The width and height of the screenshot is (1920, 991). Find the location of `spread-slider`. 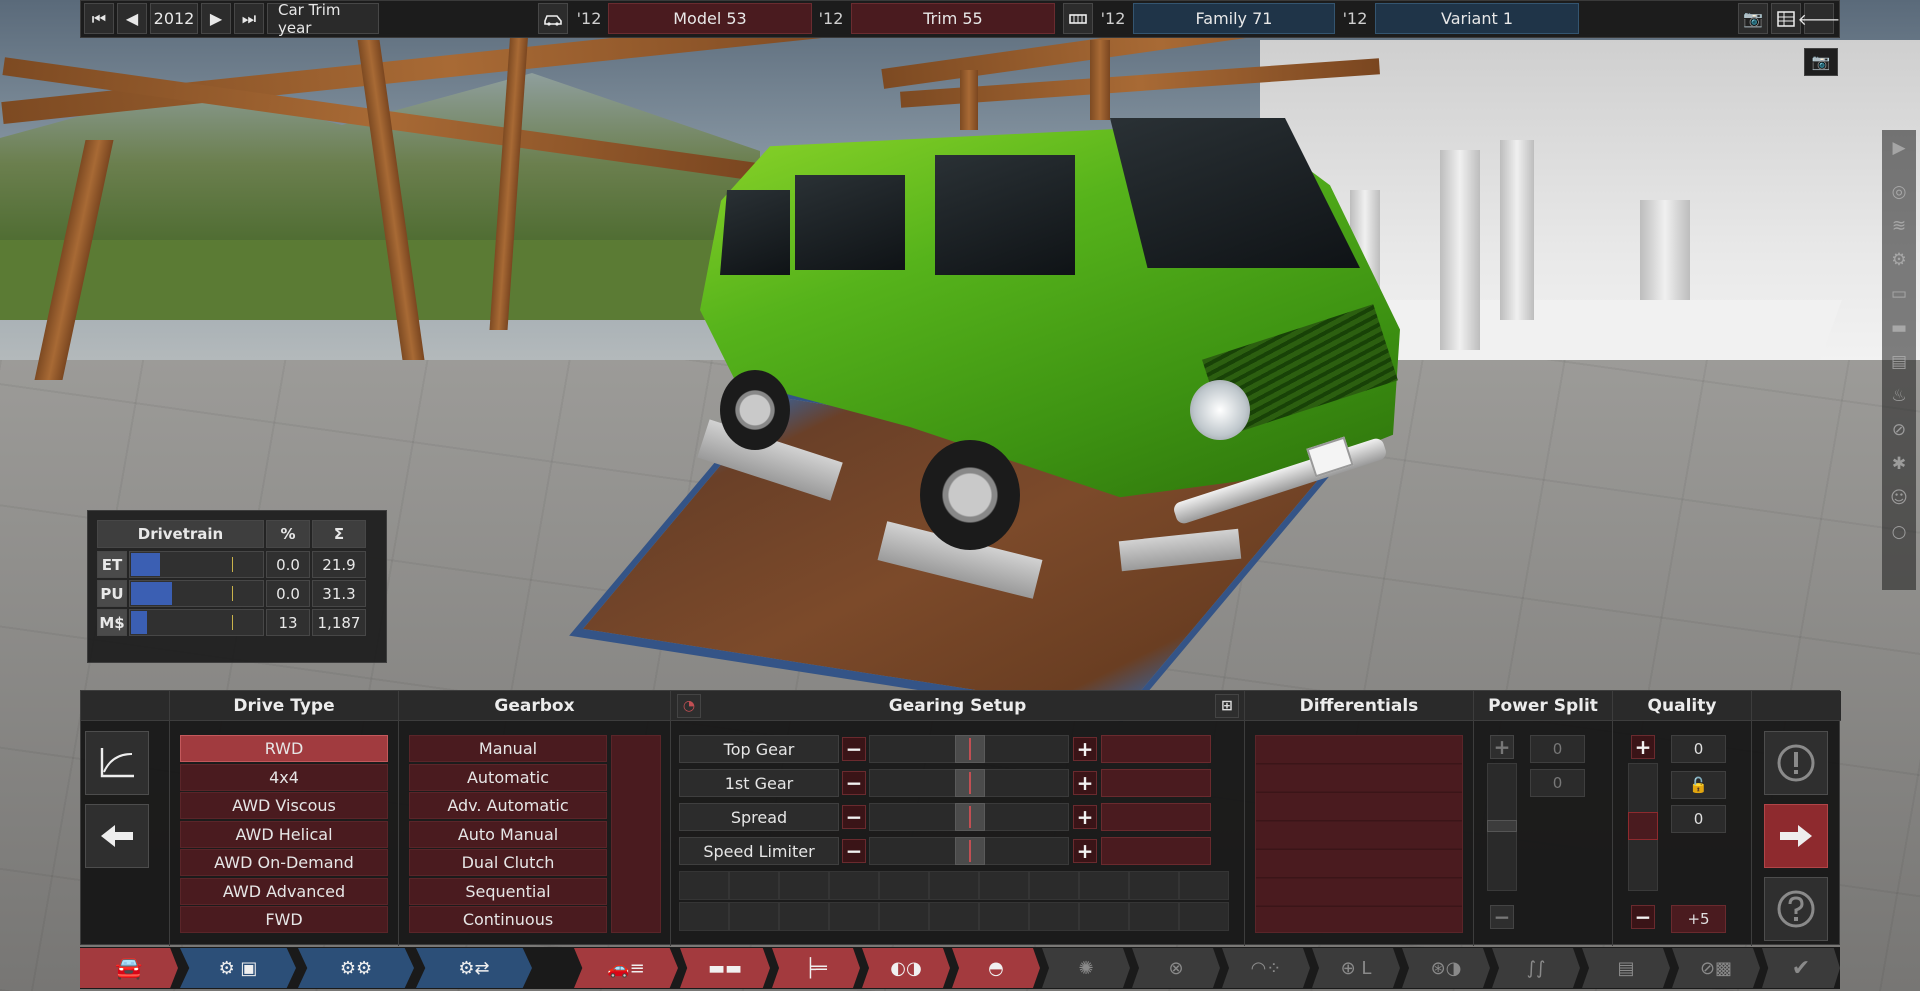

spread-slider is located at coordinates (969, 817).